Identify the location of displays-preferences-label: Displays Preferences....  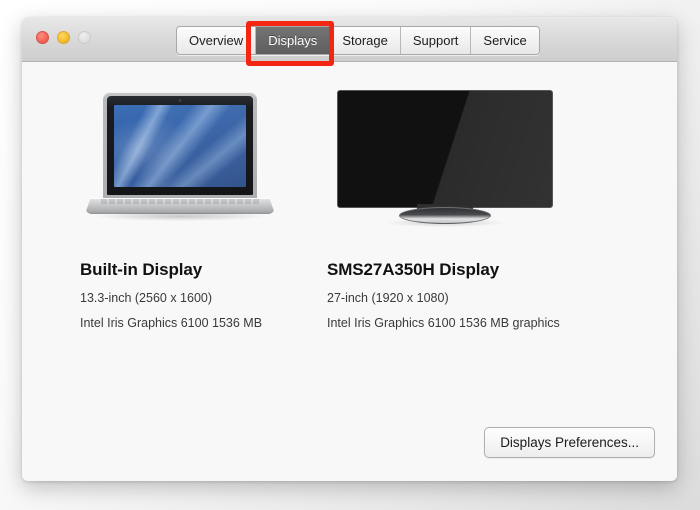
(569, 442).